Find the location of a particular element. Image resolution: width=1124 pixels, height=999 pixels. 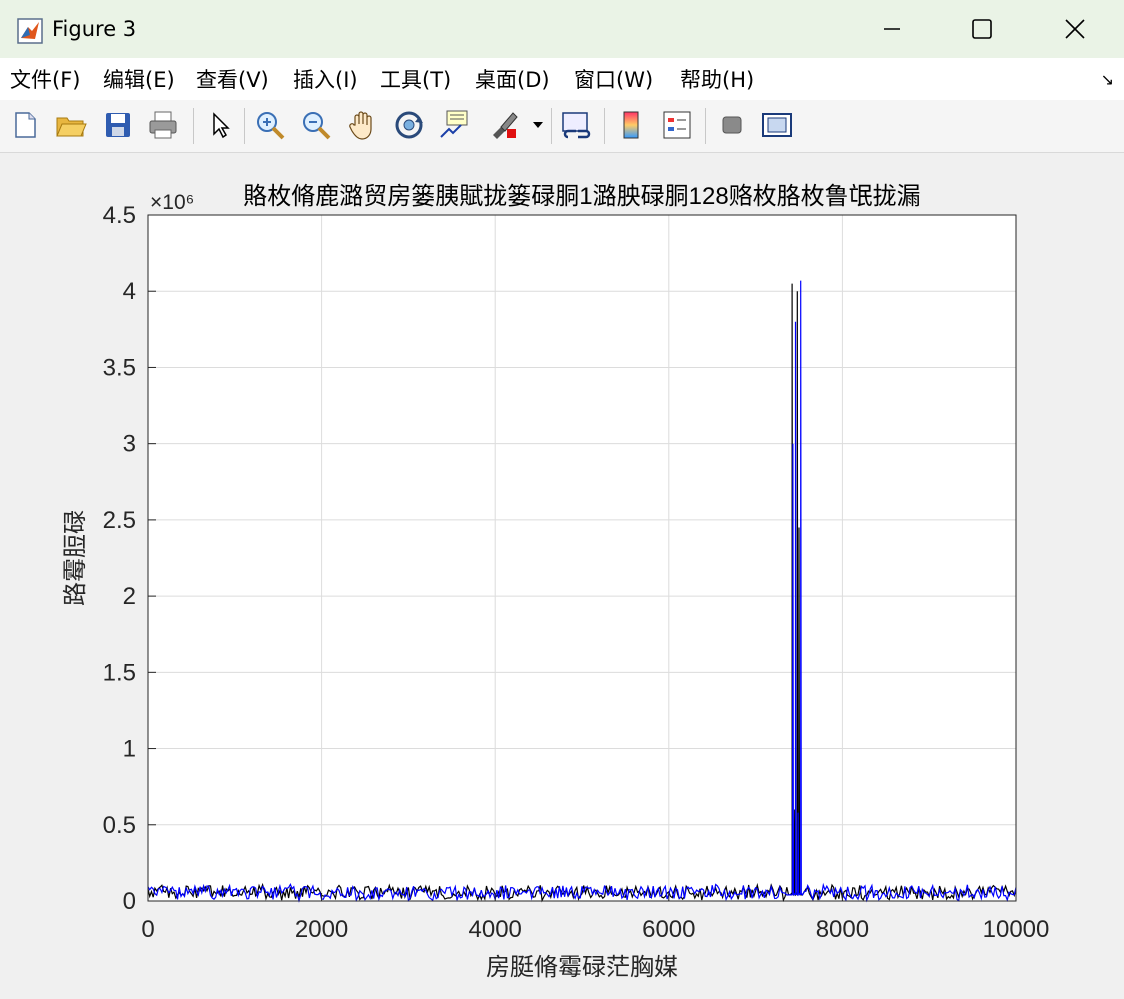

menu-insert: 插入(I) is located at coordinates (325, 79).